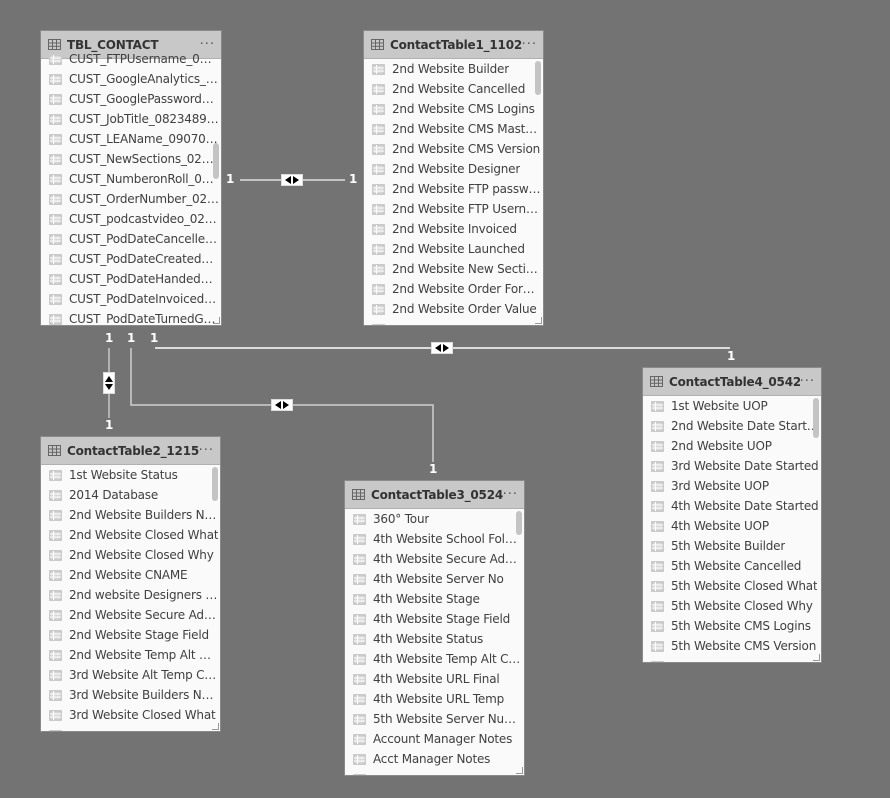 This screenshot has height=798, width=890. I want to click on field-item: 2nd Website Date Started, so click(732, 426).